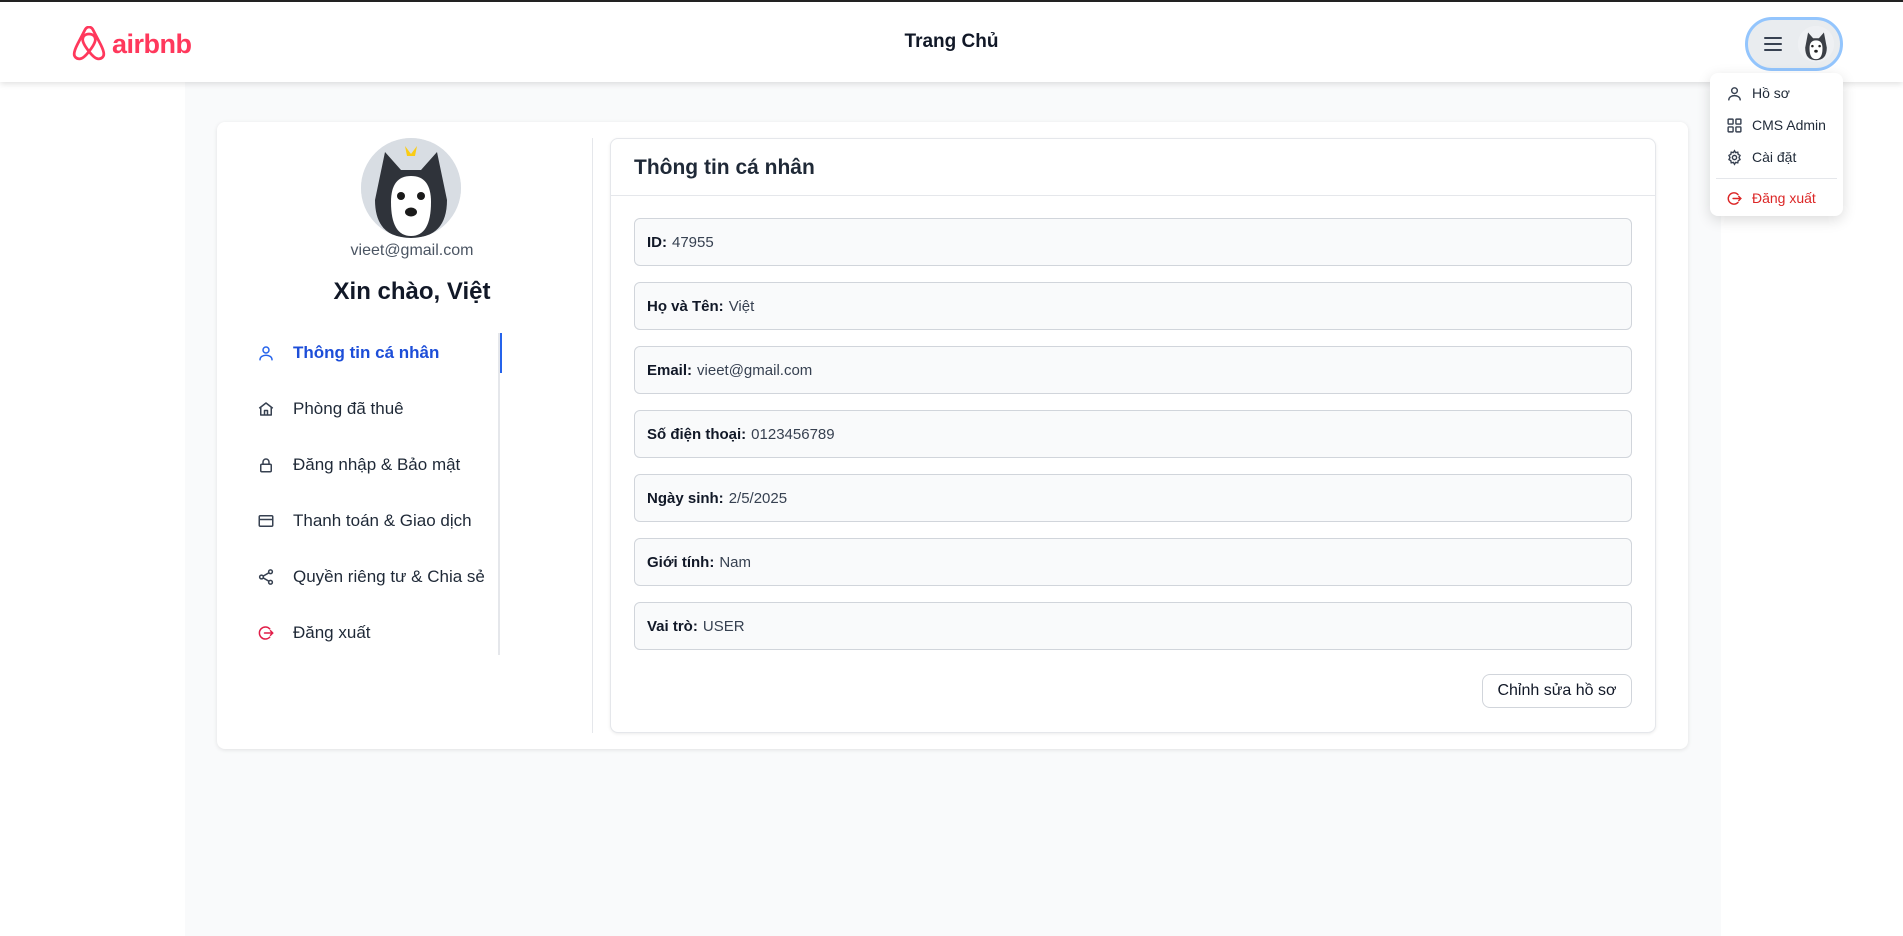  What do you see at coordinates (1794, 44) in the screenshot?
I see `user-menu-button` at bounding box center [1794, 44].